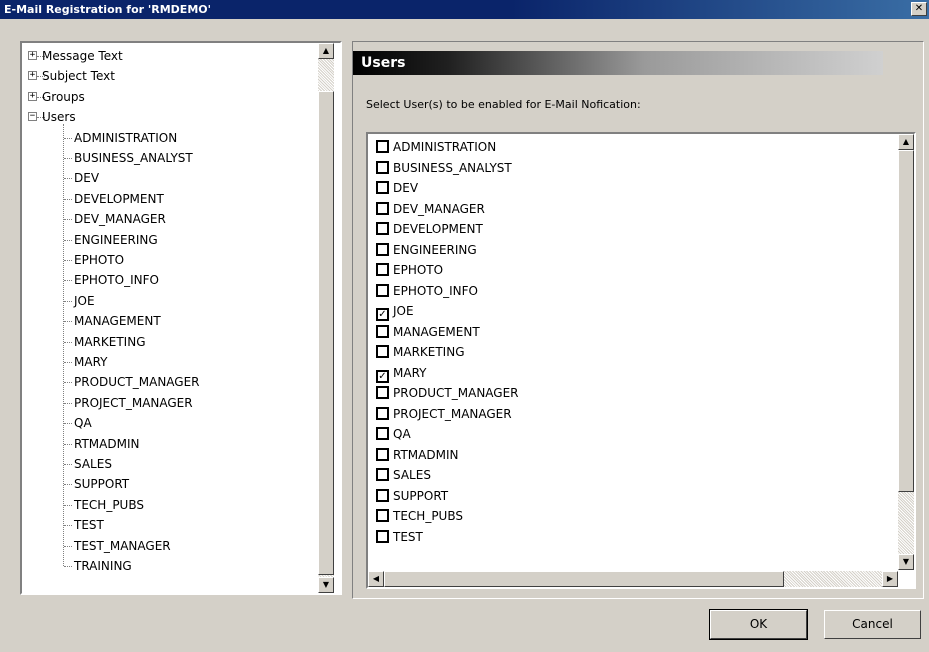 The width and height of the screenshot is (929, 652). I want to click on tree-node: Groups, so click(63, 97).